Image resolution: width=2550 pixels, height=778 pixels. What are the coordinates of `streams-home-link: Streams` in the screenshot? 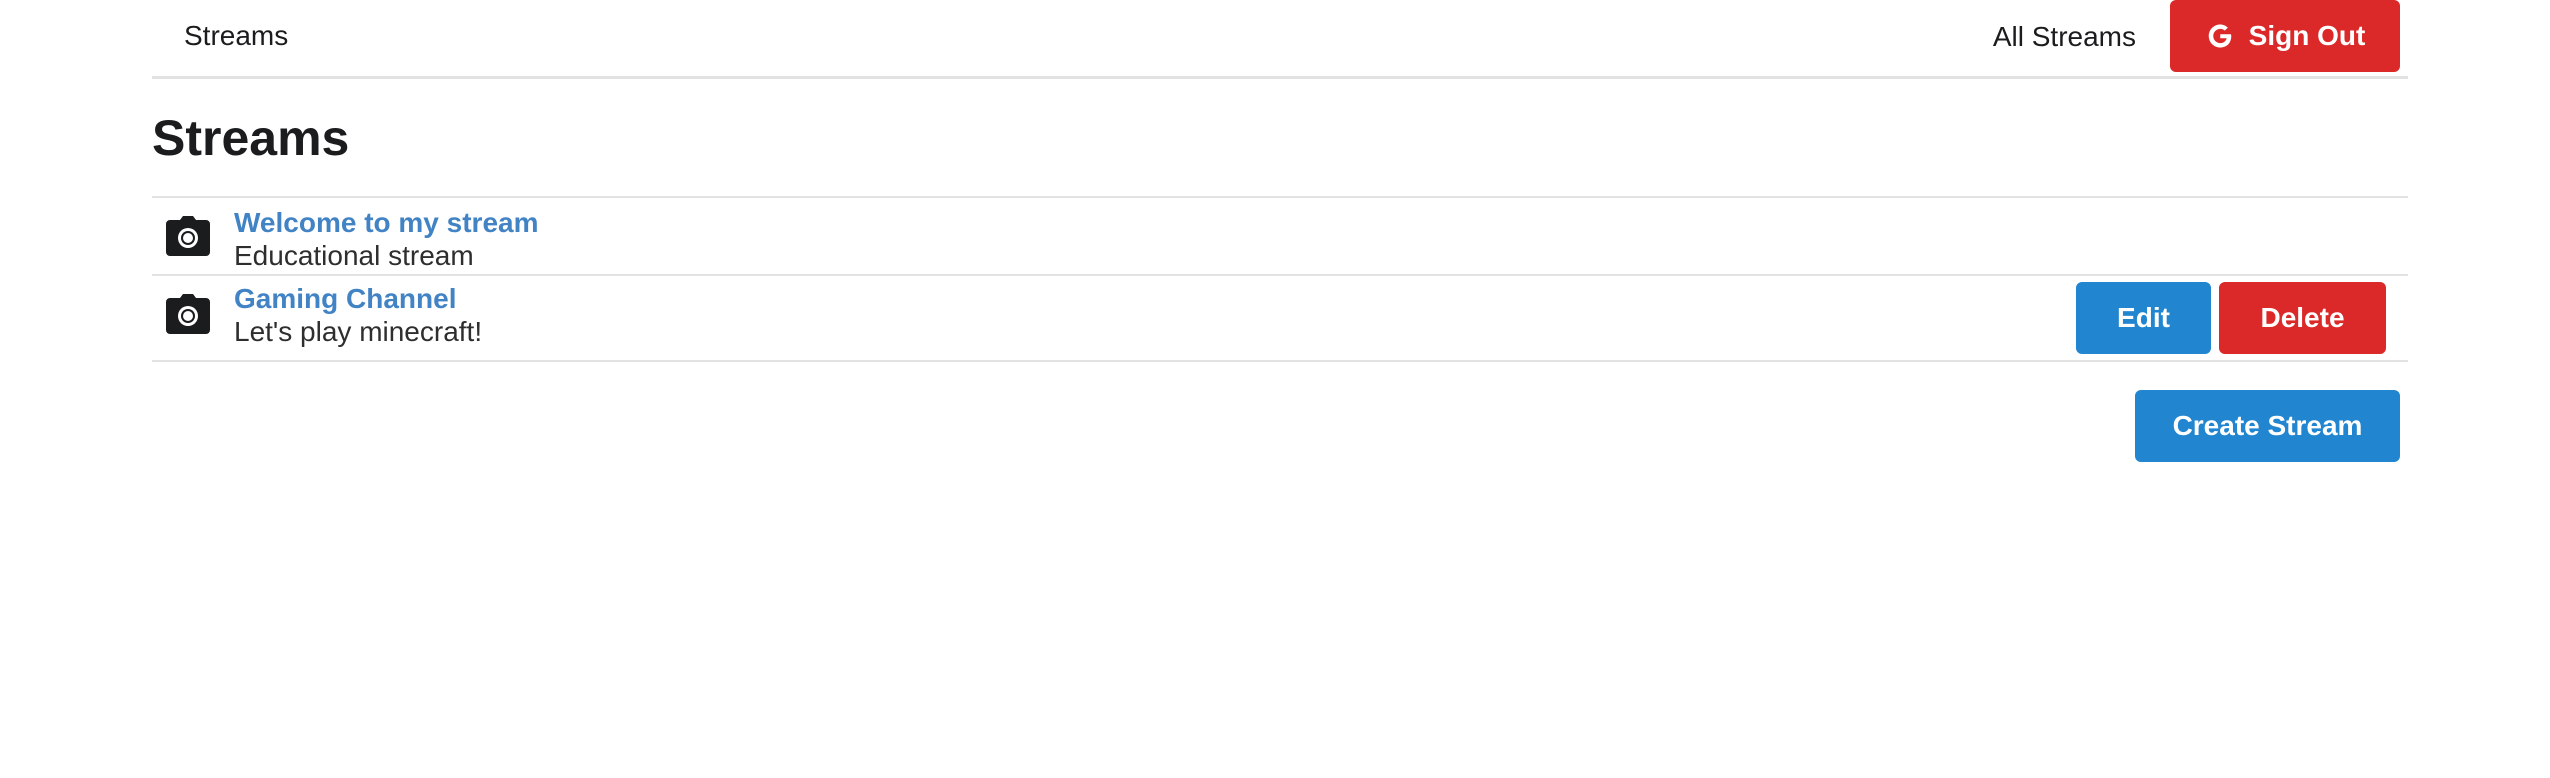 It's located at (236, 36).